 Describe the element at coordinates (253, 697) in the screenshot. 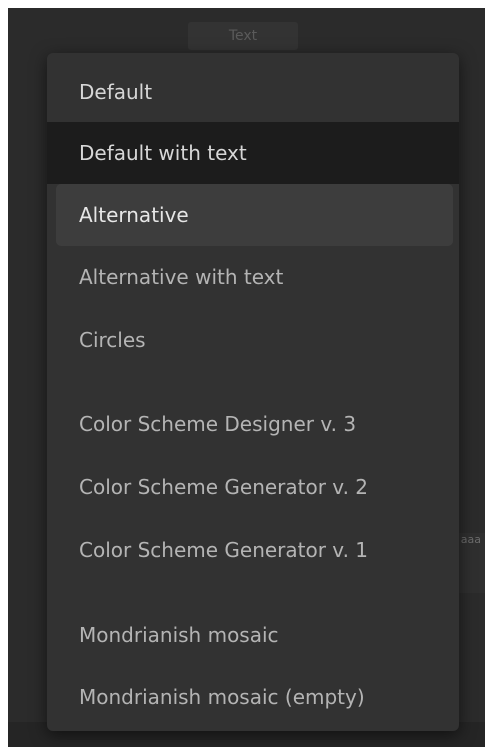

I see `menu-item-mondrianish-mosaic-empty: Mondrianish mosaic (empty)` at that location.